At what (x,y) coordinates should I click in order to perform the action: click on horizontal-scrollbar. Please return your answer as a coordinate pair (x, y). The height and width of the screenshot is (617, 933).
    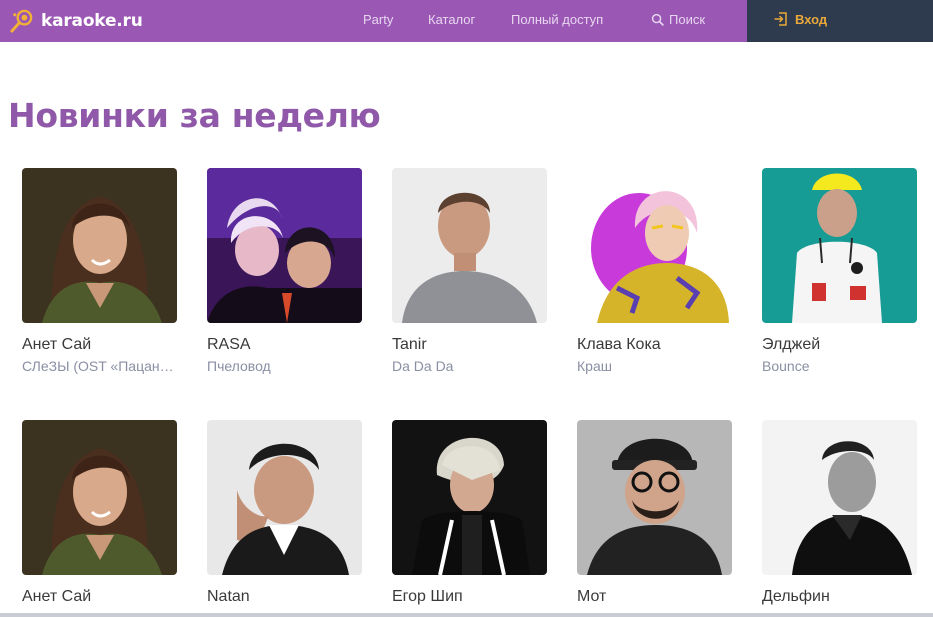
    Looking at the image, I should click on (466, 615).